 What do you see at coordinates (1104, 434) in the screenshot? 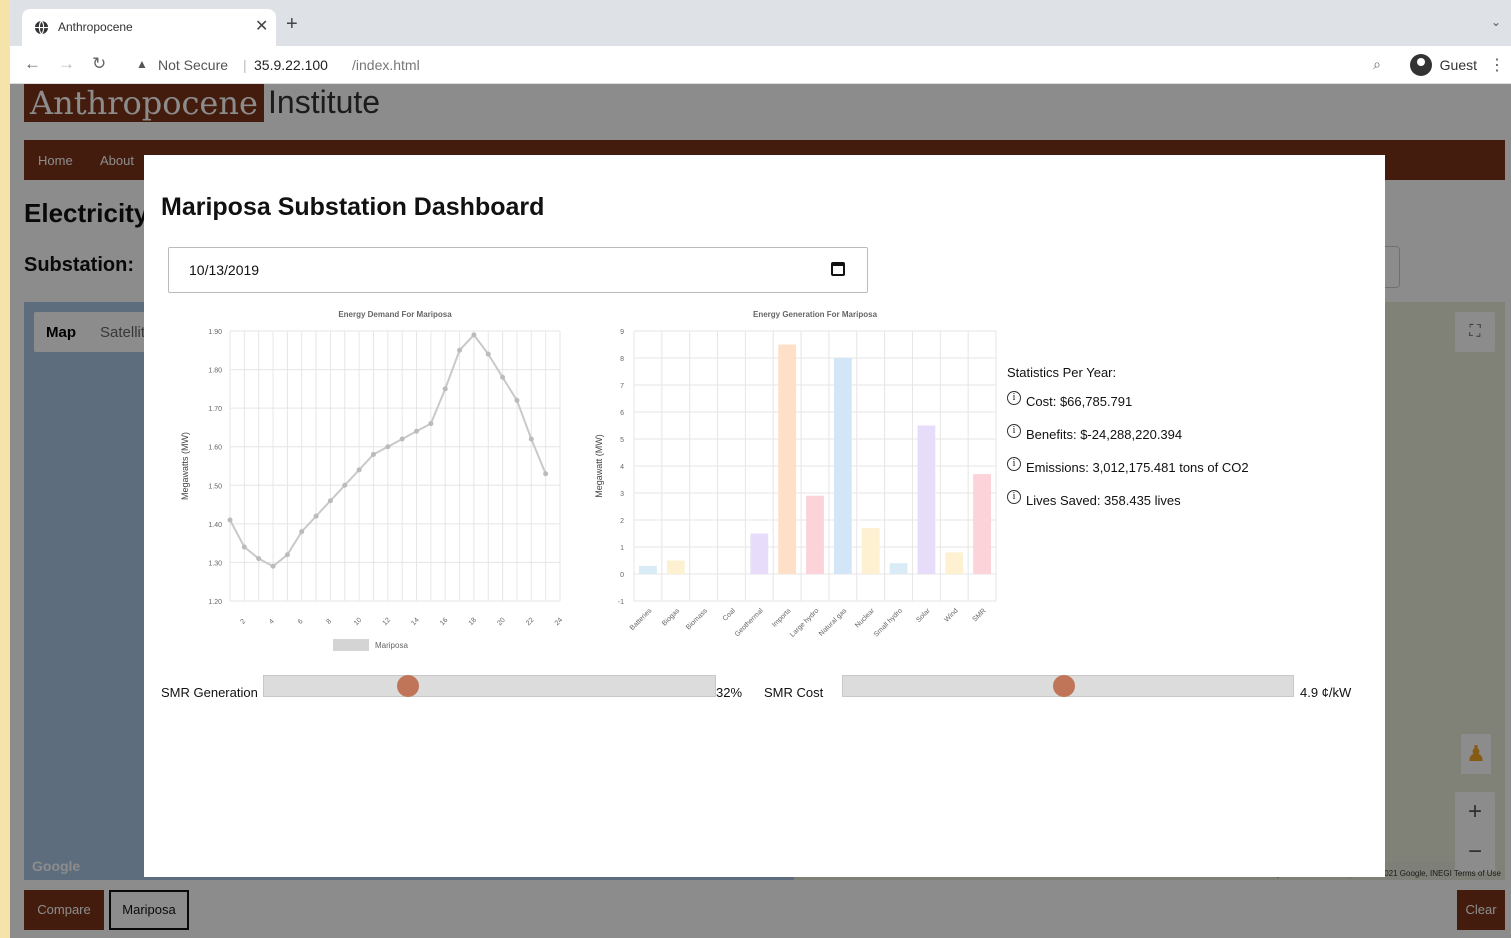
I see `stat-benefits-text: Benefits: $-24,288,220.394` at bounding box center [1104, 434].